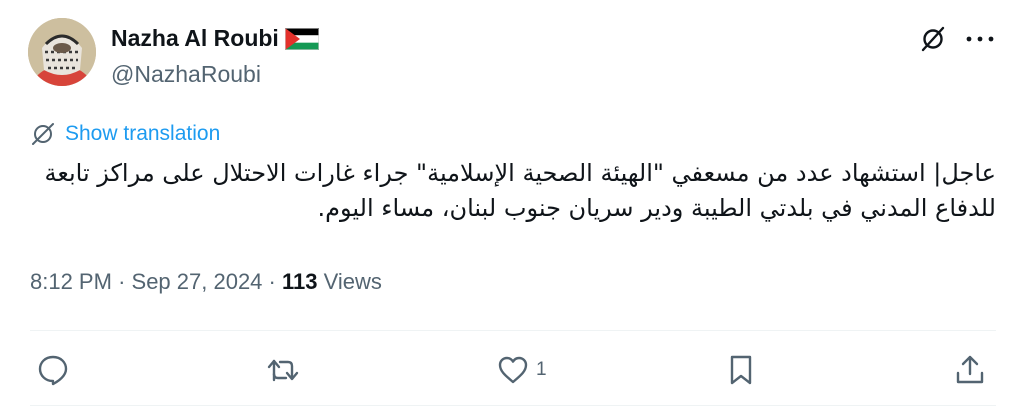  I want to click on tweet-meta: 8:12 PM · Sep 27, 2024 · 113 Views, so click(206, 282).